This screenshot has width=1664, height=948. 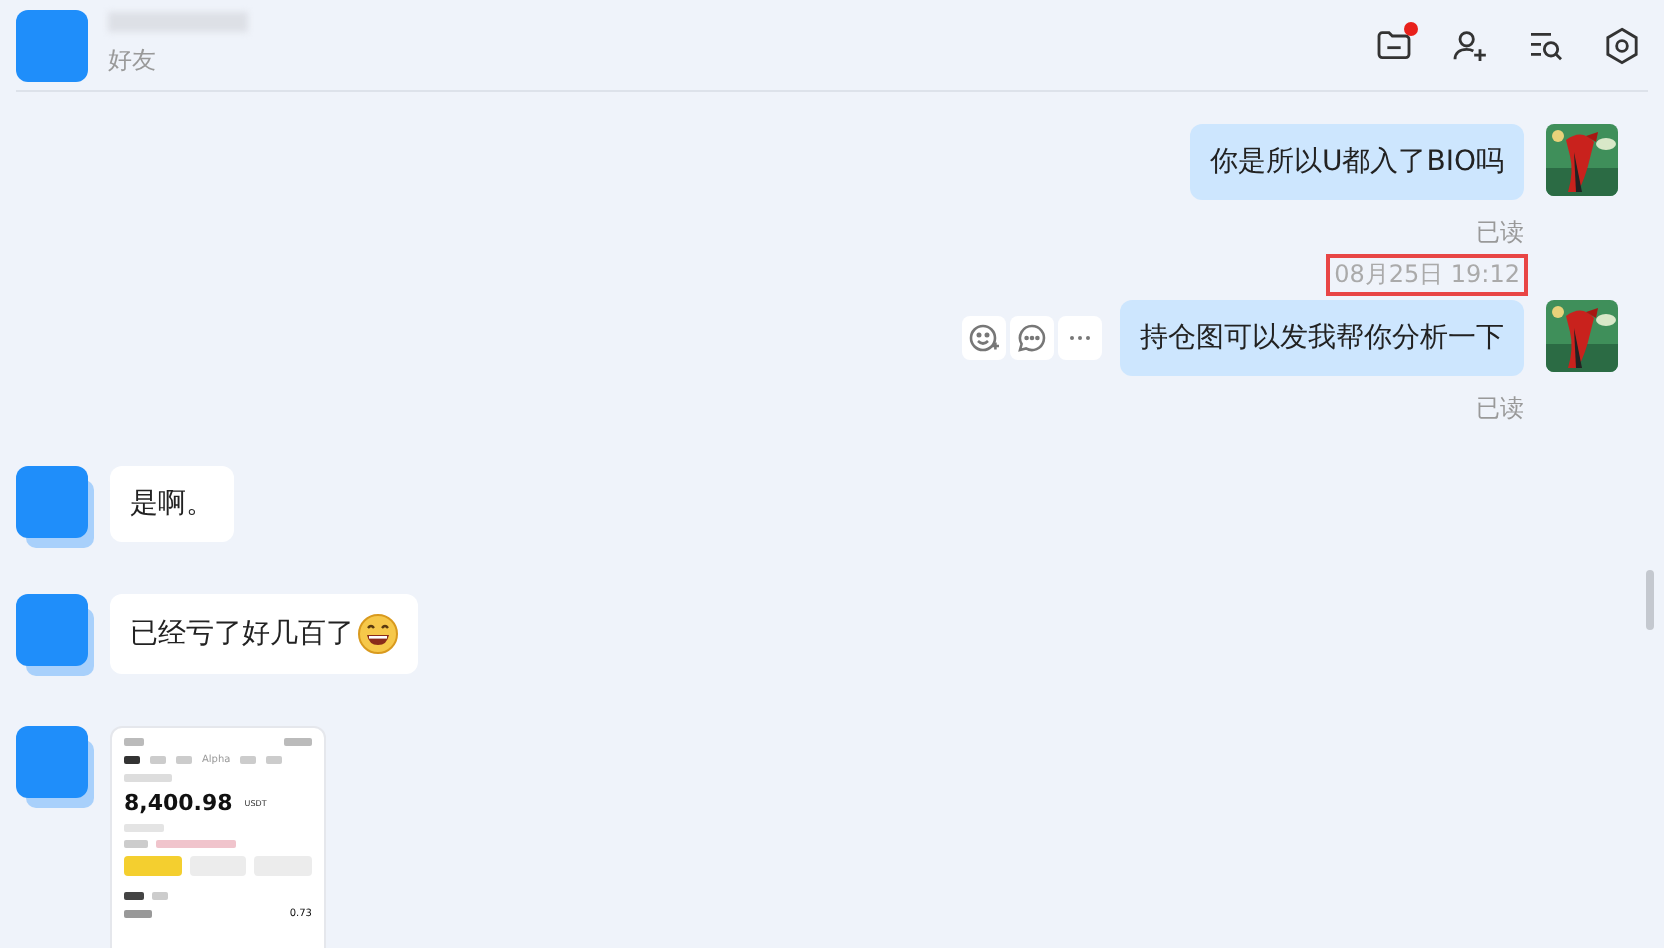 I want to click on contact-type: 好友, so click(x=133, y=61).